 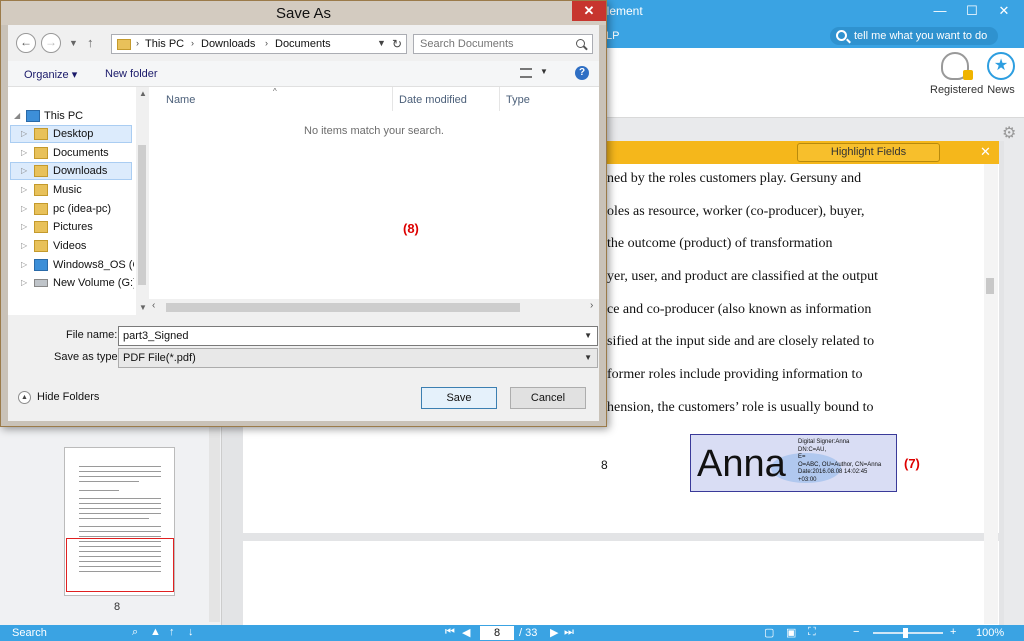 I want to click on file-name-input, so click(x=349, y=336).